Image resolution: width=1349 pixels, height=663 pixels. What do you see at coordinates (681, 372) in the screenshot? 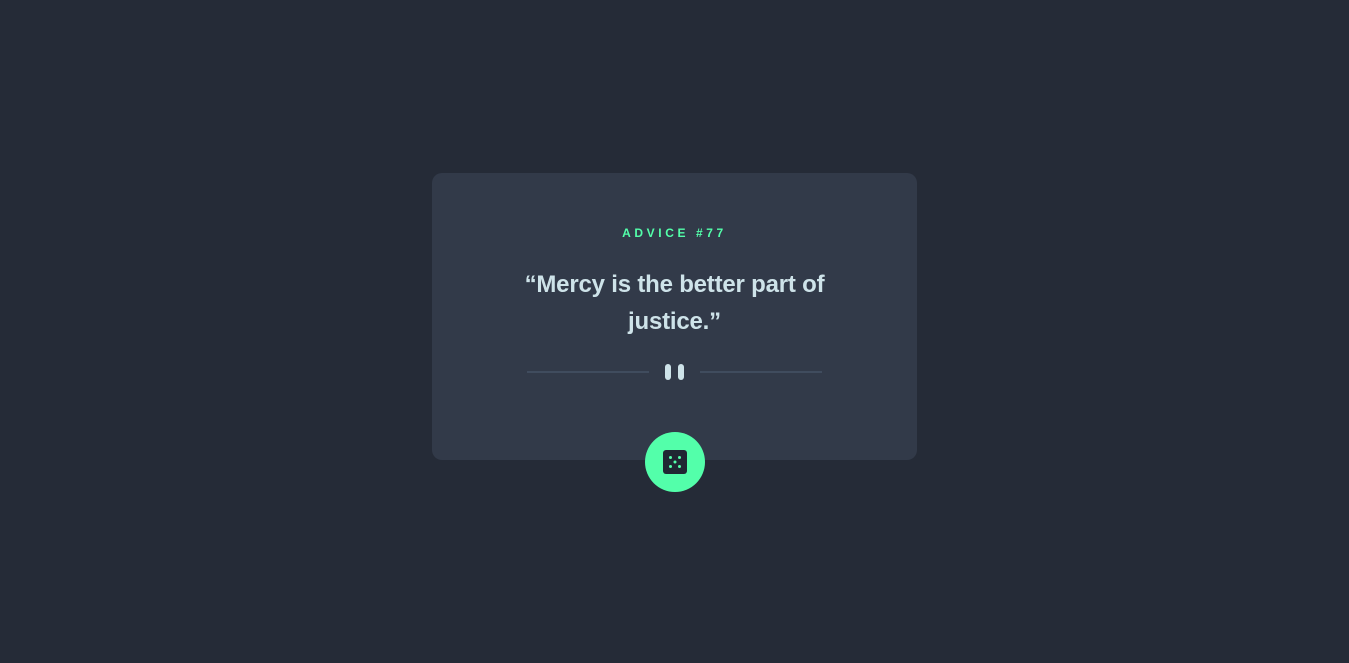
I see `pause-bar-right` at bounding box center [681, 372].